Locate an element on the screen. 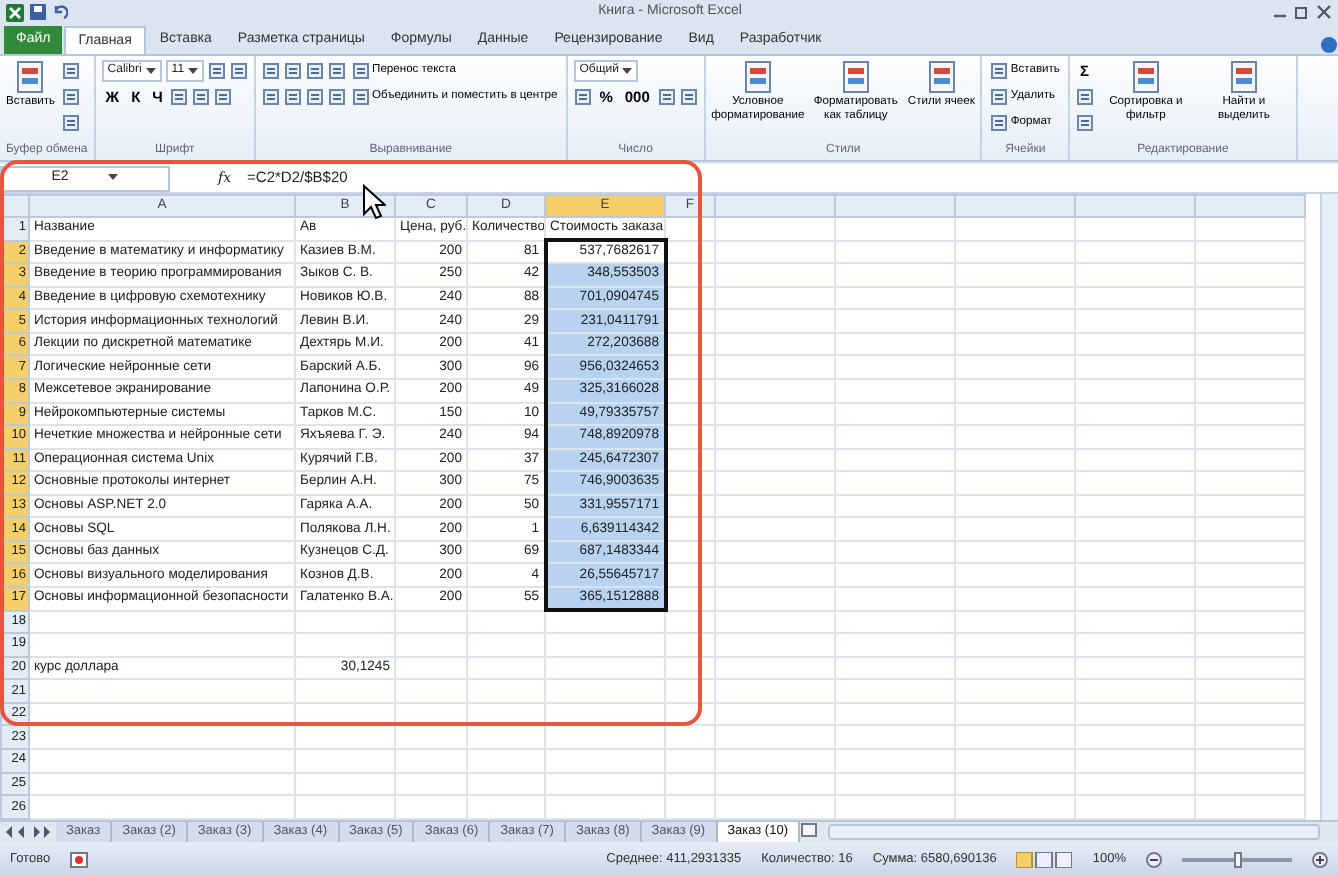  spreadsheet-app-icon is located at coordinates (15, 12).